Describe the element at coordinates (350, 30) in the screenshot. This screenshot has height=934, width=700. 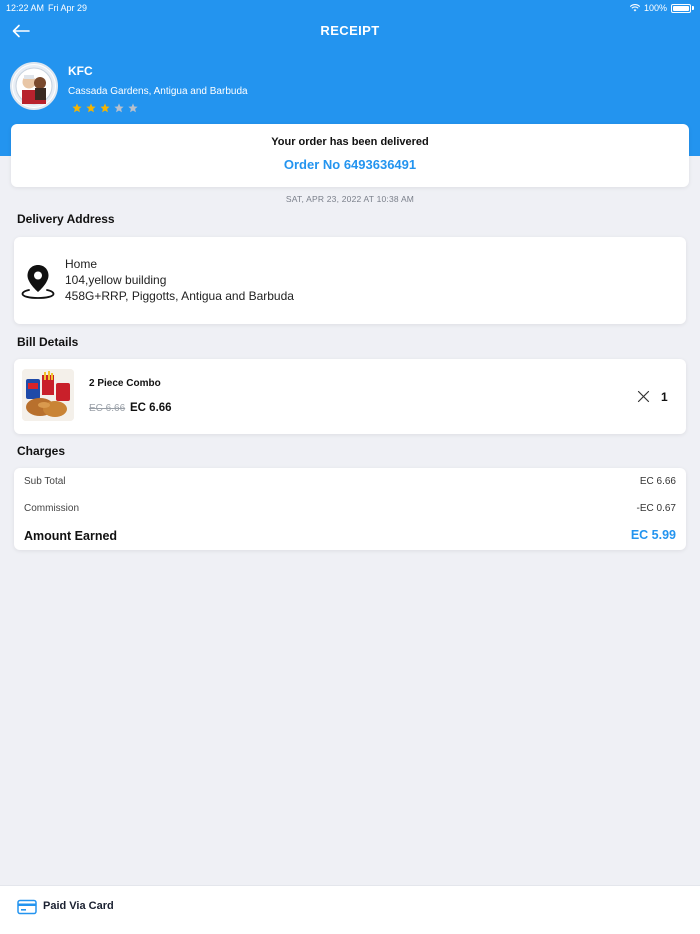
I see `page-title: RECEIPT` at that location.